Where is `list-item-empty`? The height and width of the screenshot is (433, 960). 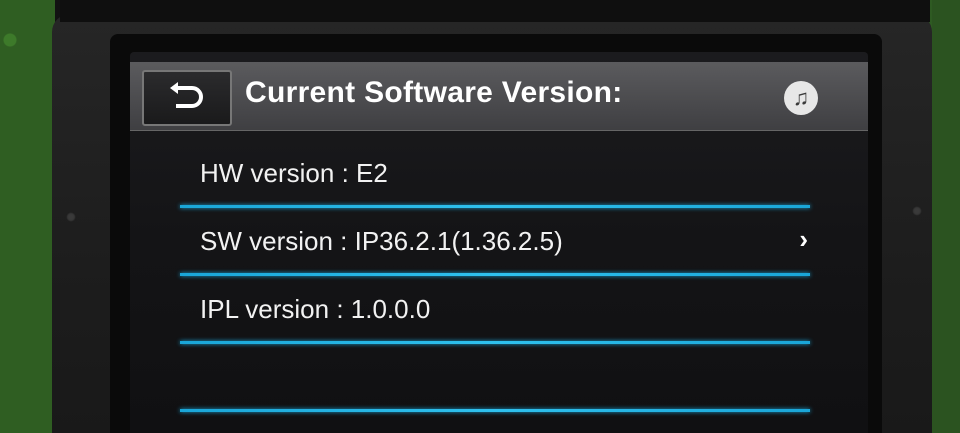 list-item-empty is located at coordinates (490, 380).